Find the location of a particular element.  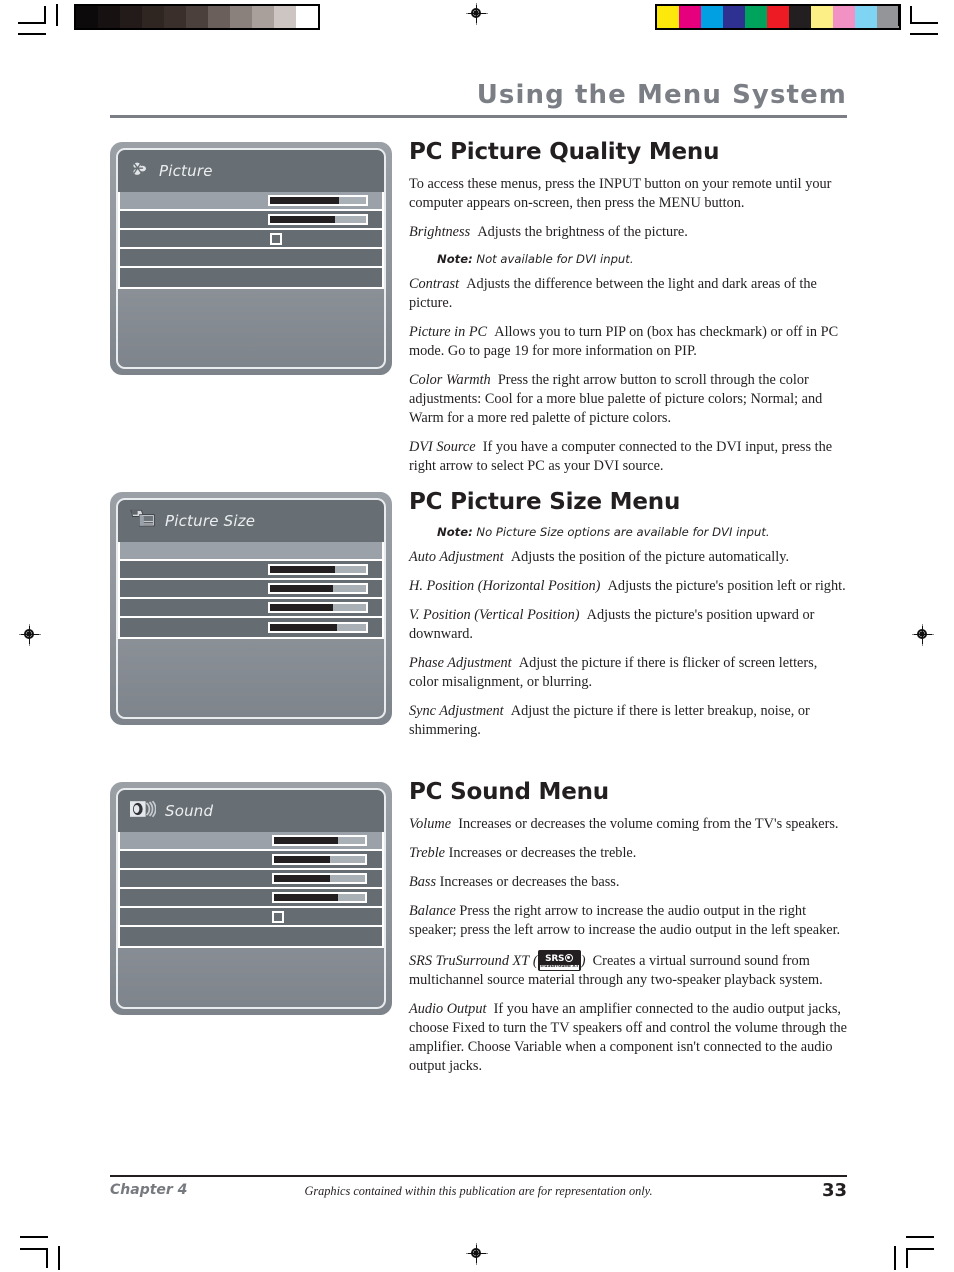

osd-picture-size-rows is located at coordinates (251, 590).